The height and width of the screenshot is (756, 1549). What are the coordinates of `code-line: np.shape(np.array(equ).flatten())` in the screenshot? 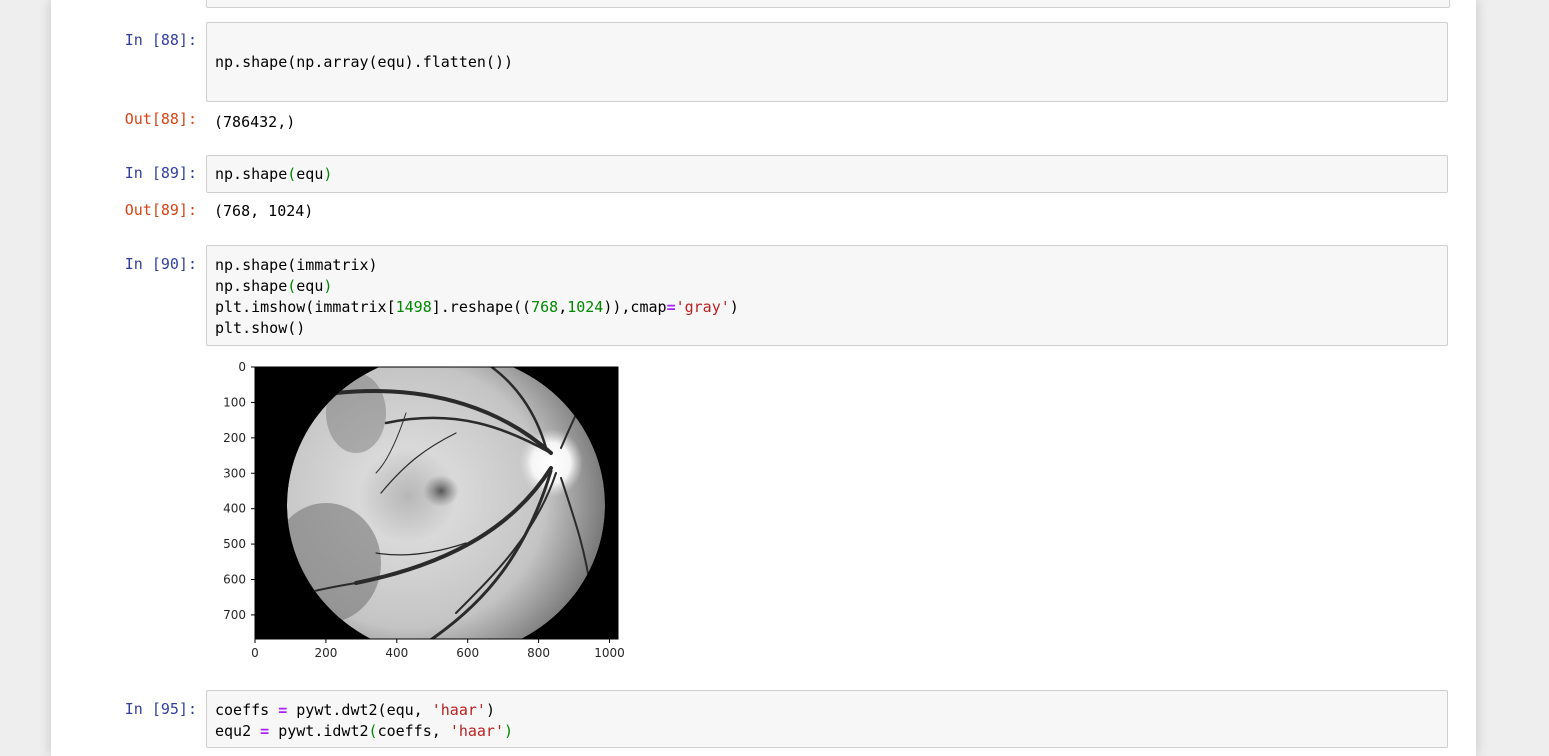 It's located at (364, 62).